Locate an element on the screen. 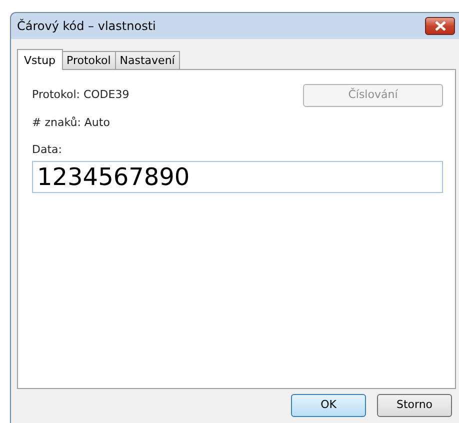  close-button is located at coordinates (440, 26).